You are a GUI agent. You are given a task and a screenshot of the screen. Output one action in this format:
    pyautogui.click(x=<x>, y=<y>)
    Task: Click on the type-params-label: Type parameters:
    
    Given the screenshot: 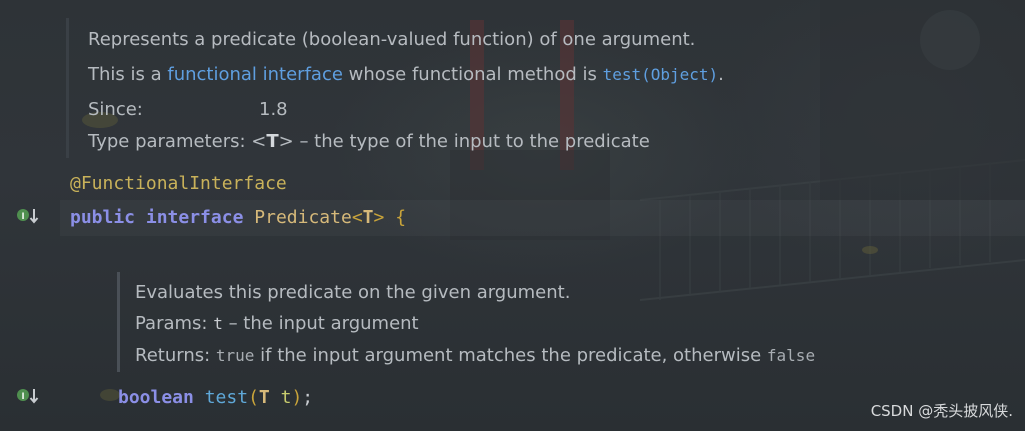 What is the action you would take?
    pyautogui.click(x=170, y=141)
    